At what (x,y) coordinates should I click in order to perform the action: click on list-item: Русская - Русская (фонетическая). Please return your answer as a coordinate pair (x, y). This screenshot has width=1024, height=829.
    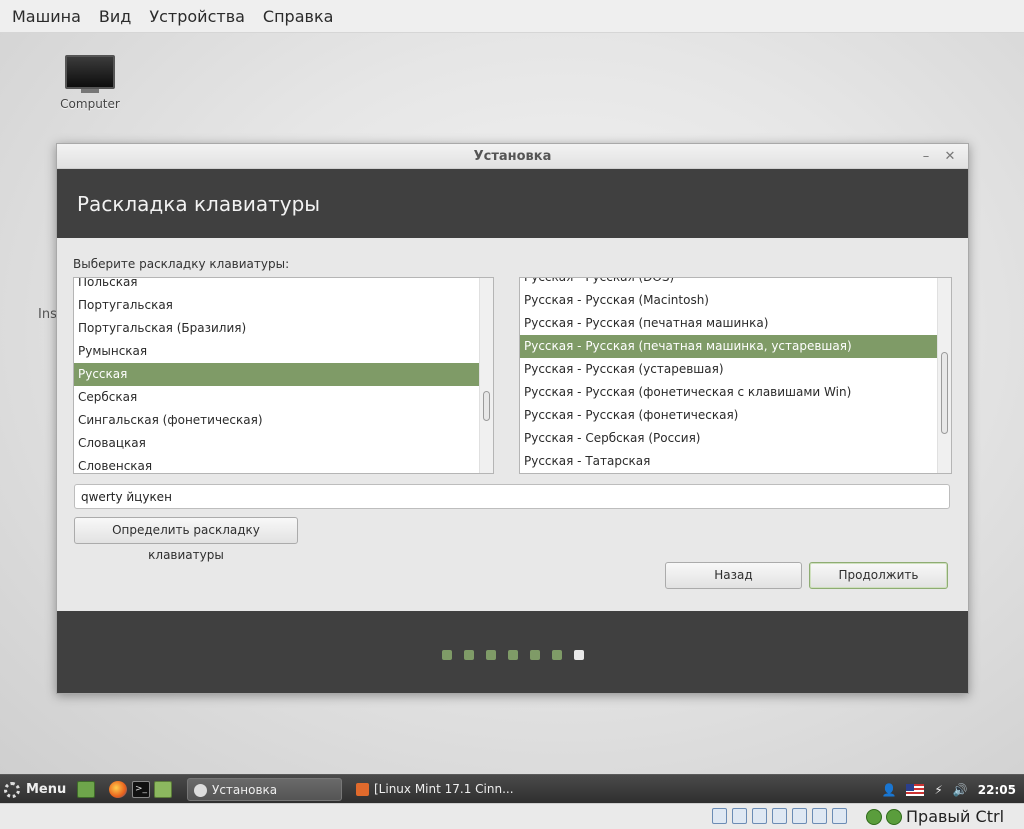
    Looking at the image, I should click on (728, 415).